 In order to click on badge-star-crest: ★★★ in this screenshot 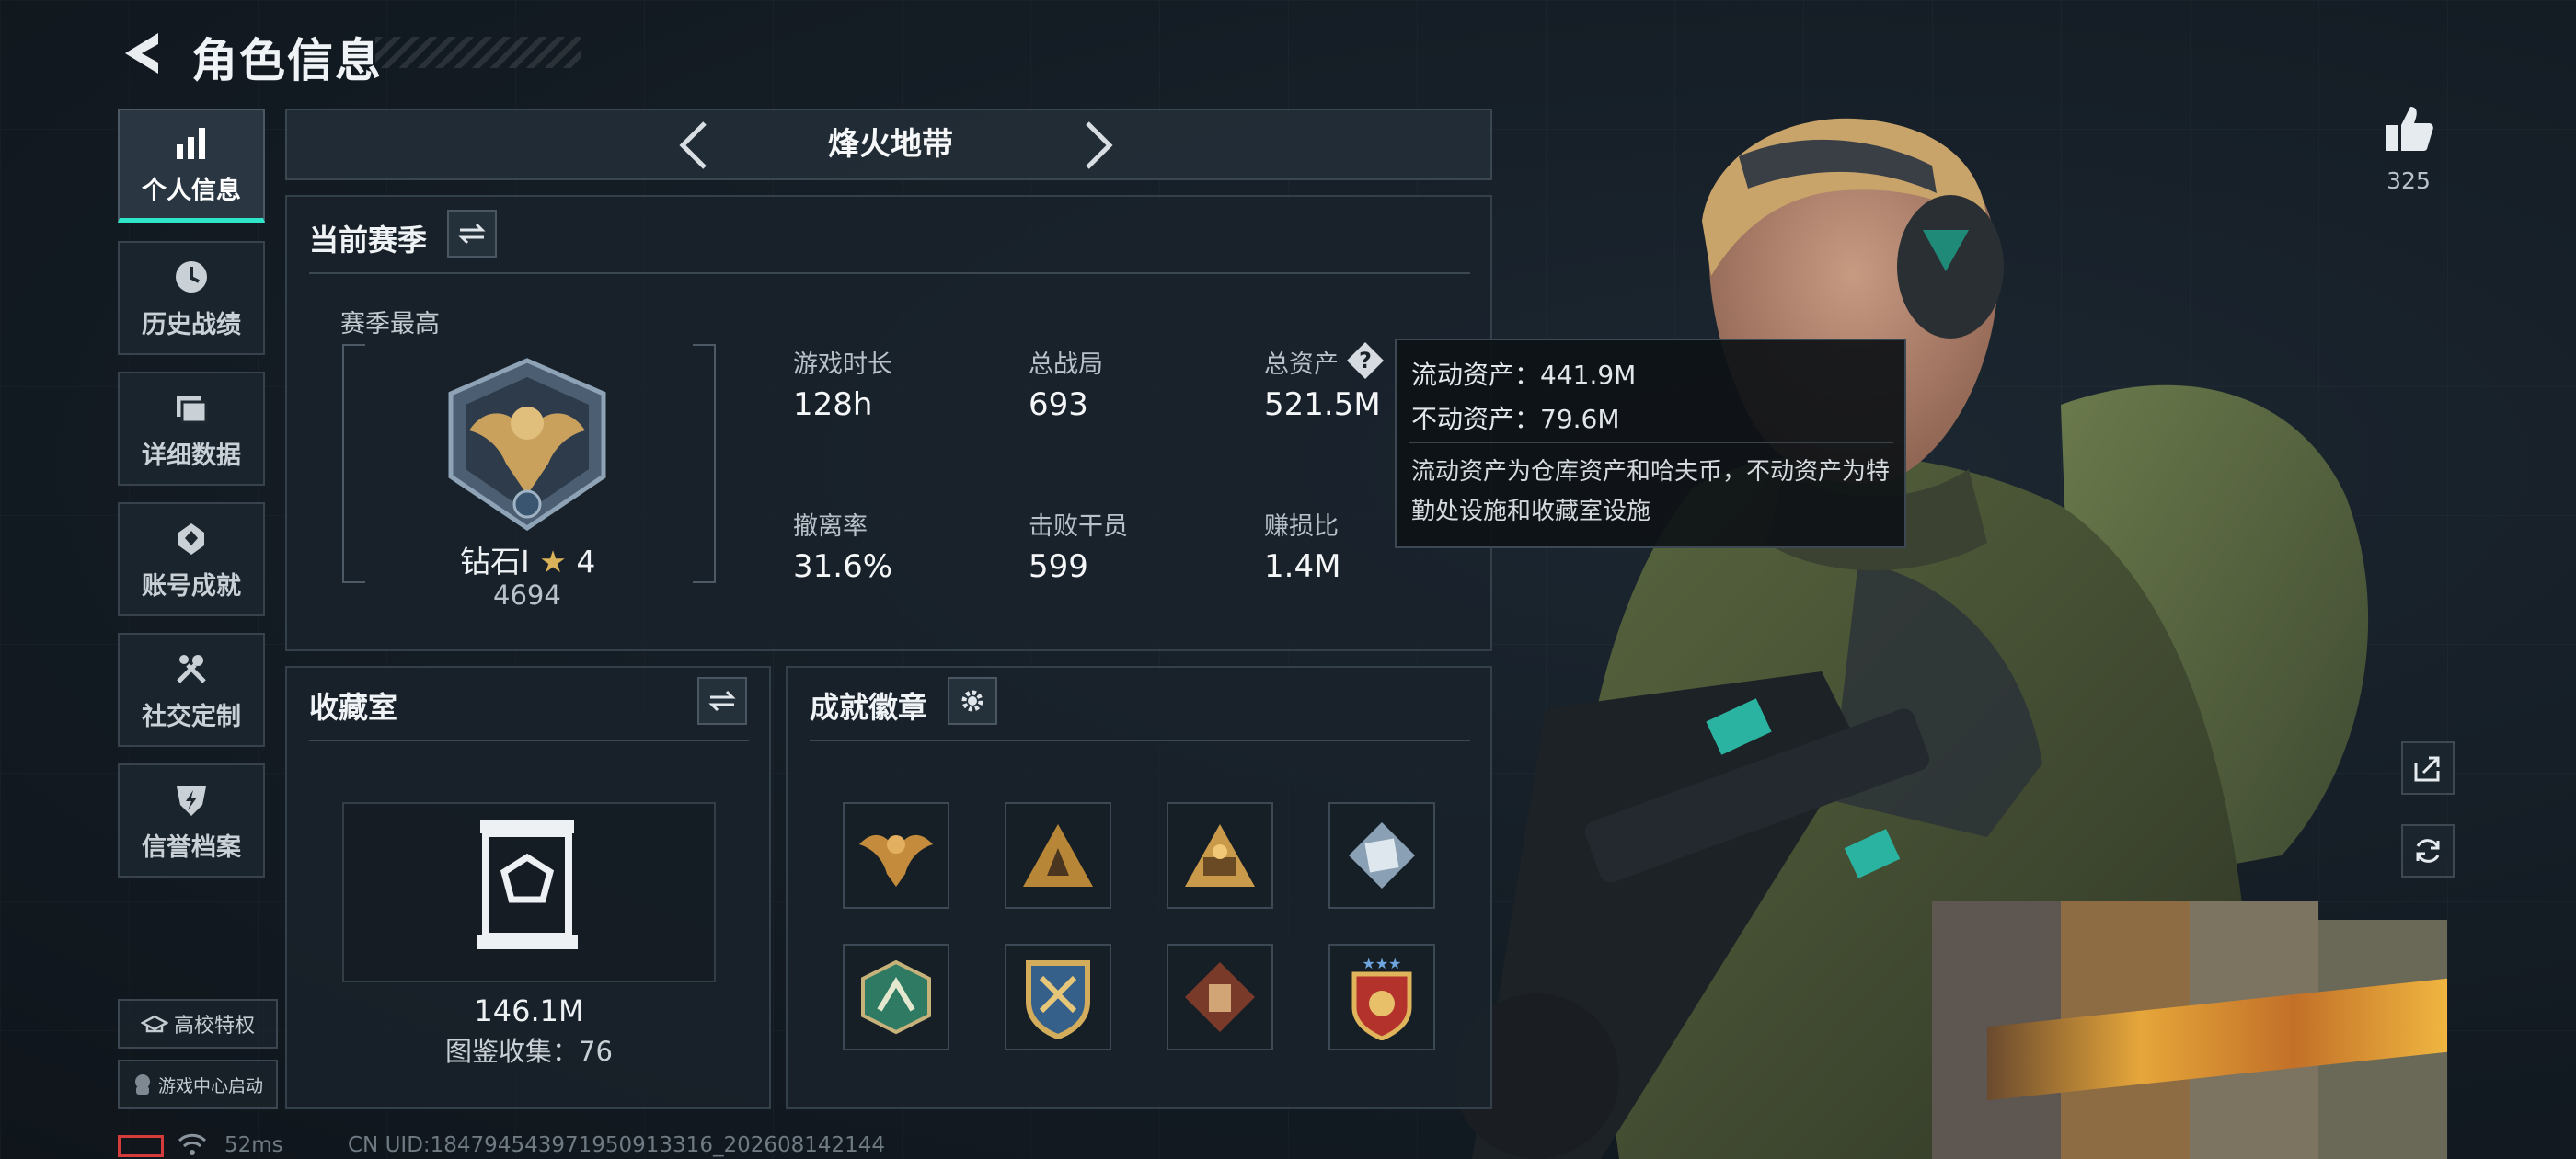, I will do `click(1381, 997)`.